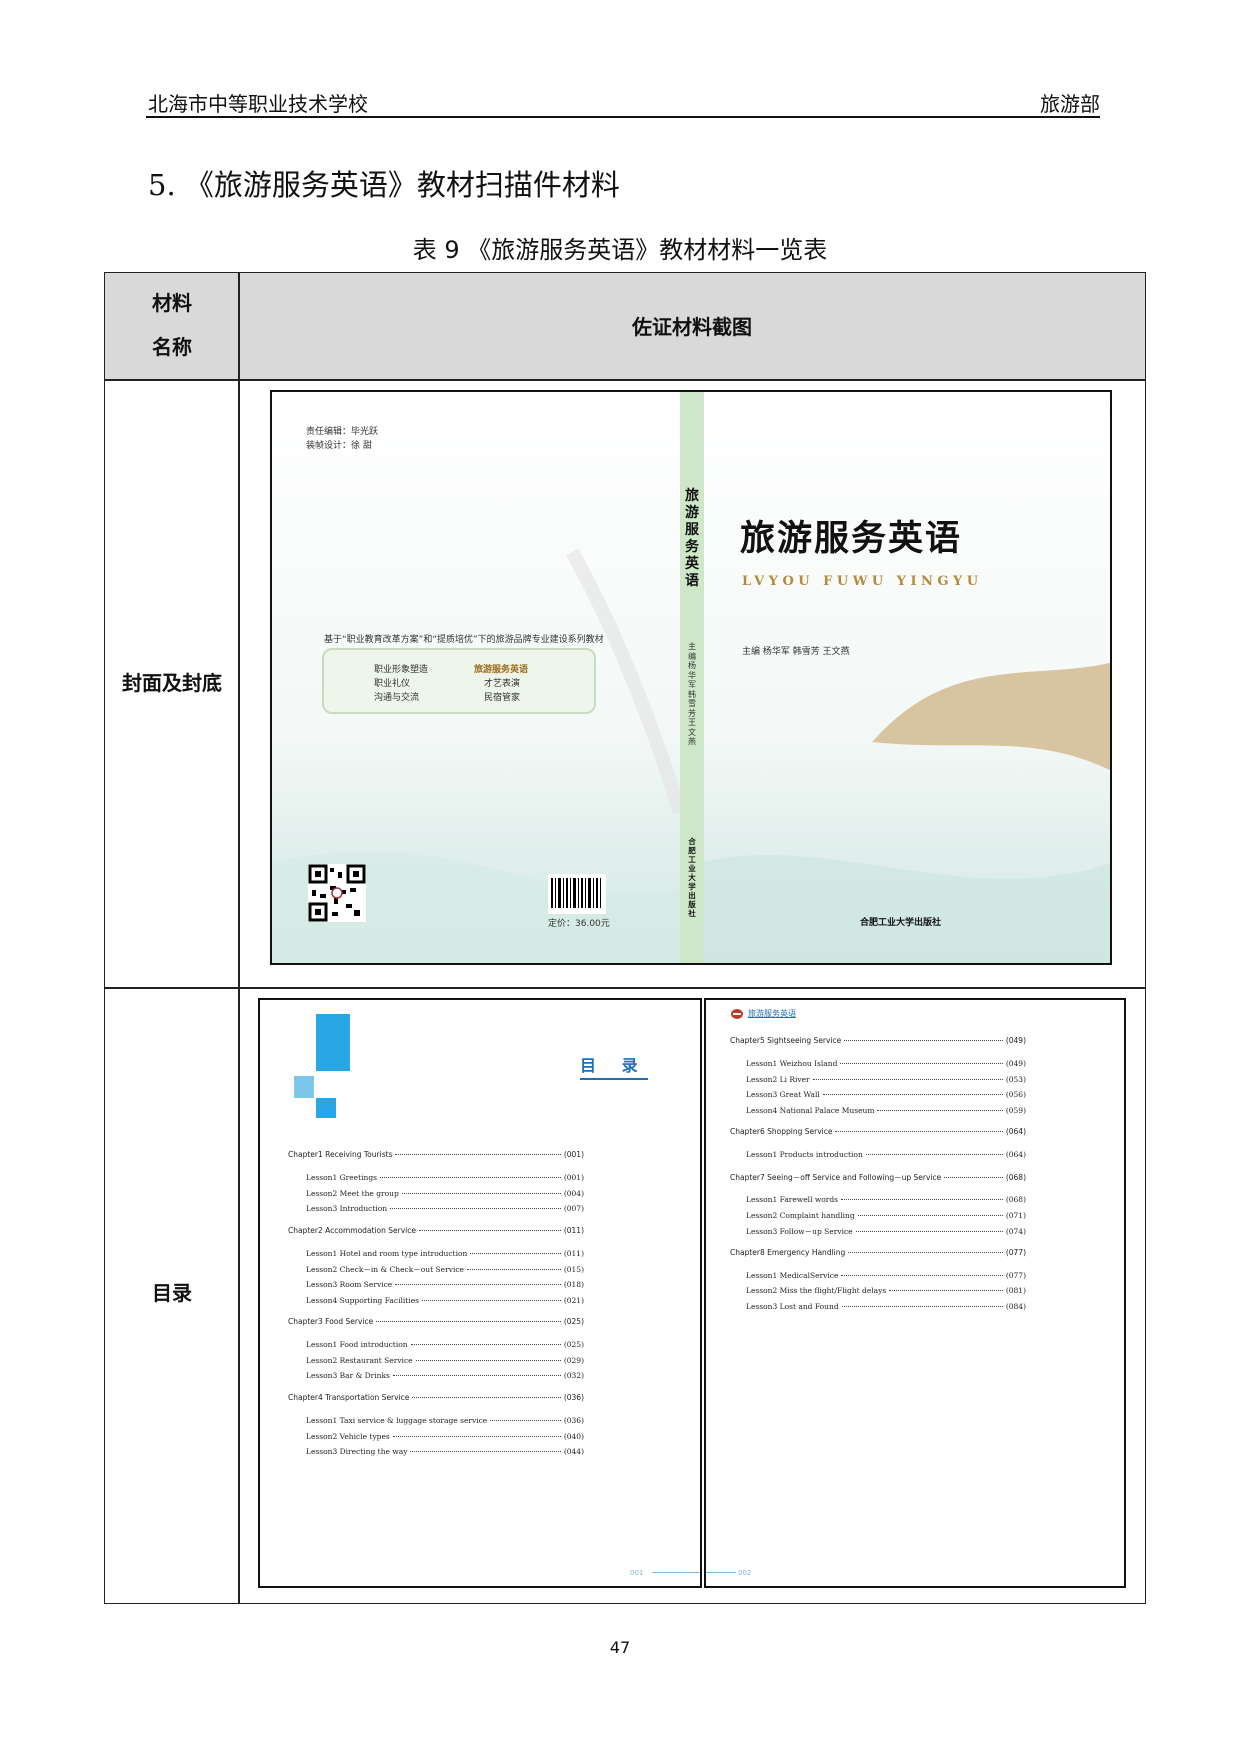 The width and height of the screenshot is (1240, 1754). I want to click on toc-lesson-entry: Lesson3 Great Wall (056), so click(886, 1094).